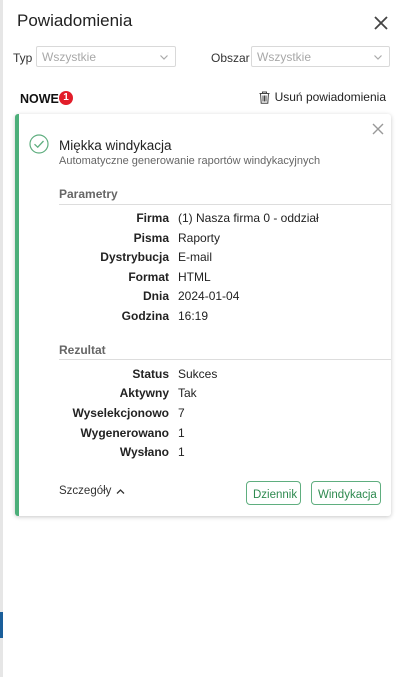 Image resolution: width=400 pixels, height=677 pixels. I want to click on details-toggle: Szczegóły, so click(92, 491).